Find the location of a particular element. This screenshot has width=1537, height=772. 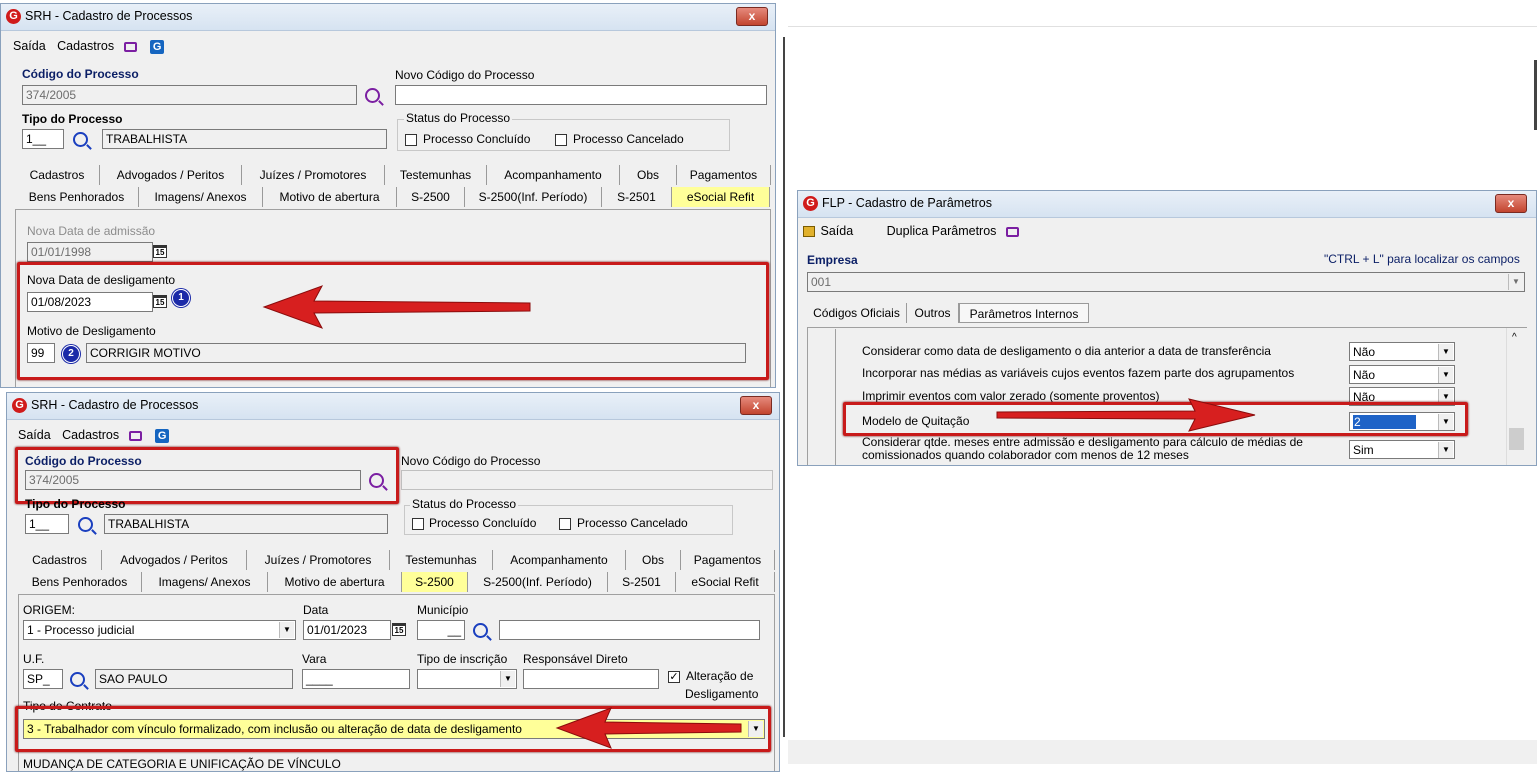

novo-codigo-field is located at coordinates (581, 95).